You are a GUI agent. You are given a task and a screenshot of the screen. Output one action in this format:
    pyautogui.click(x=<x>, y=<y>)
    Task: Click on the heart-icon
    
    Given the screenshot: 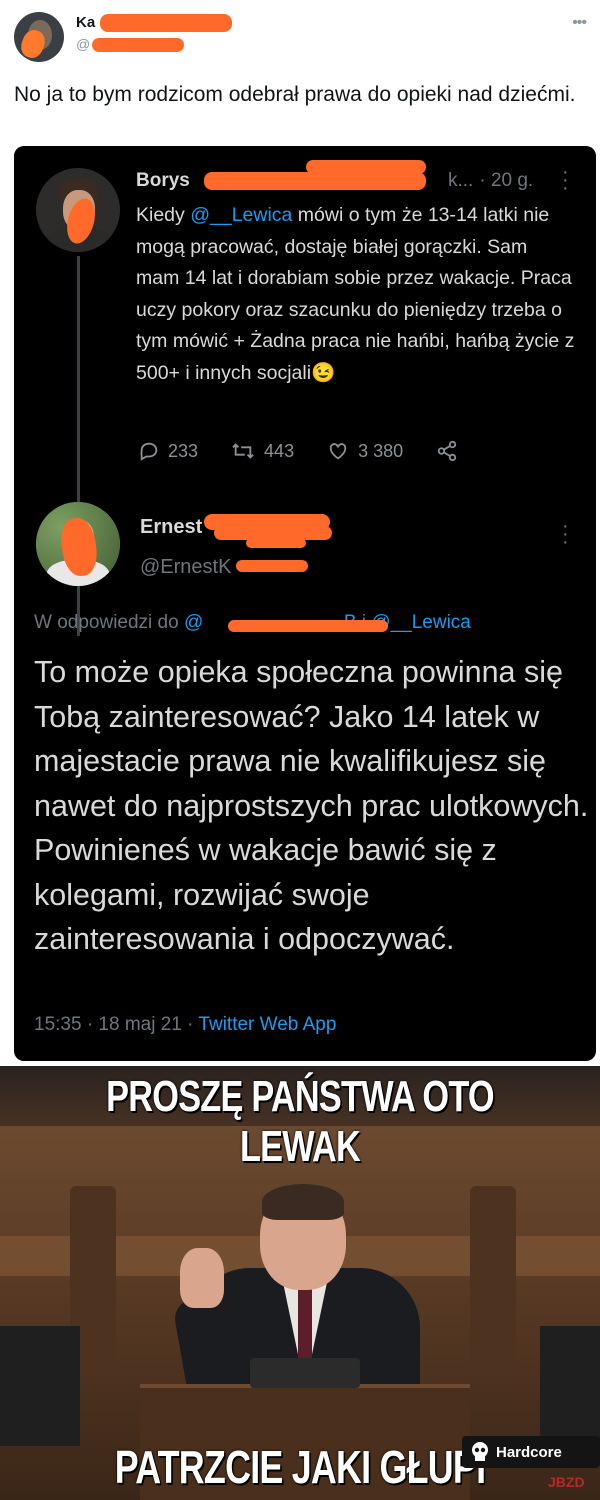 What is the action you would take?
    pyautogui.click(x=338, y=451)
    